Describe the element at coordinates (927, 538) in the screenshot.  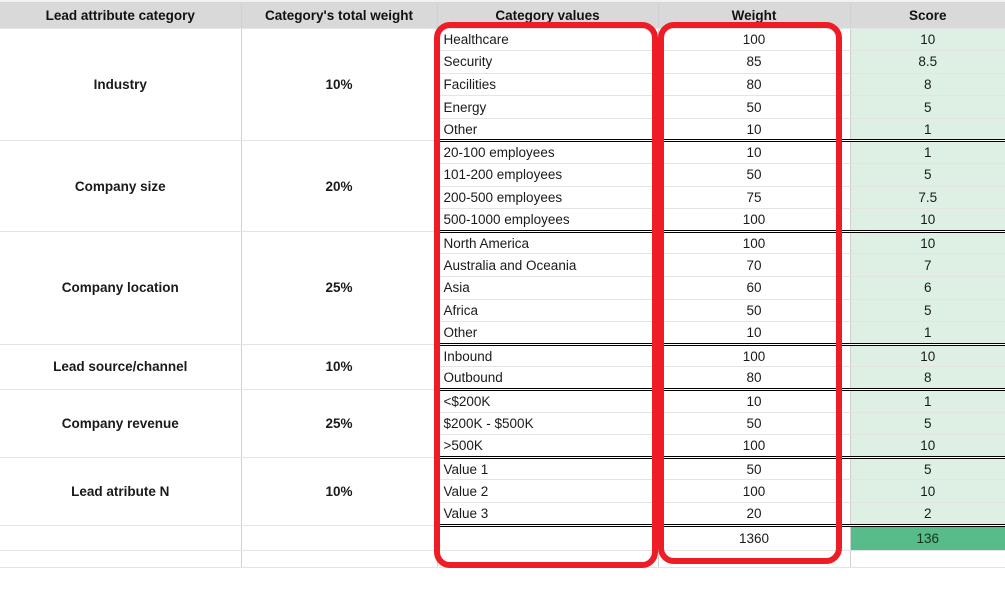
I see `totals-score-cell: 136` at that location.